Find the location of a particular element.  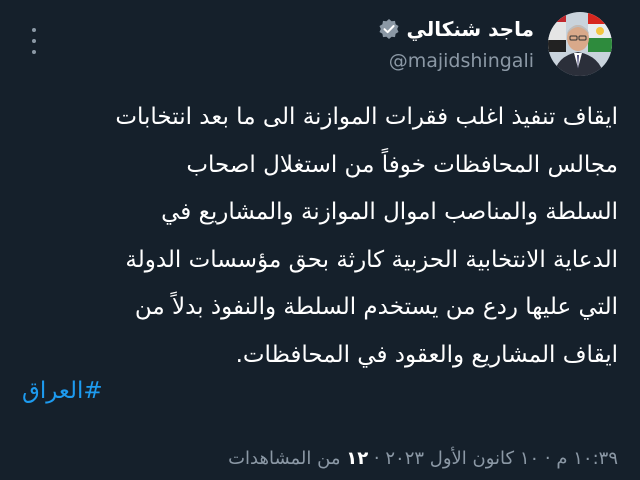

tweet-text-line: ايقاف المشاريع والعقود في المحافظات. is located at coordinates (426, 354).